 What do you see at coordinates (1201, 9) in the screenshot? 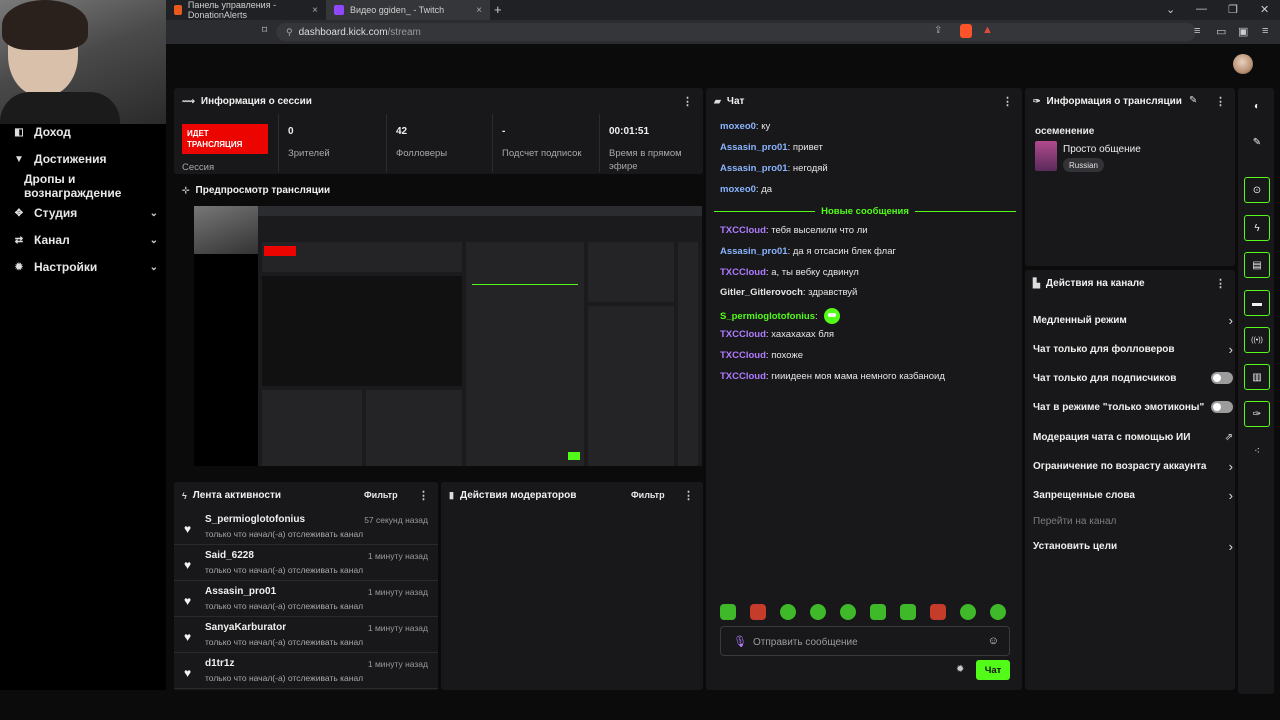
I see `minimize-button: —` at bounding box center [1201, 9].